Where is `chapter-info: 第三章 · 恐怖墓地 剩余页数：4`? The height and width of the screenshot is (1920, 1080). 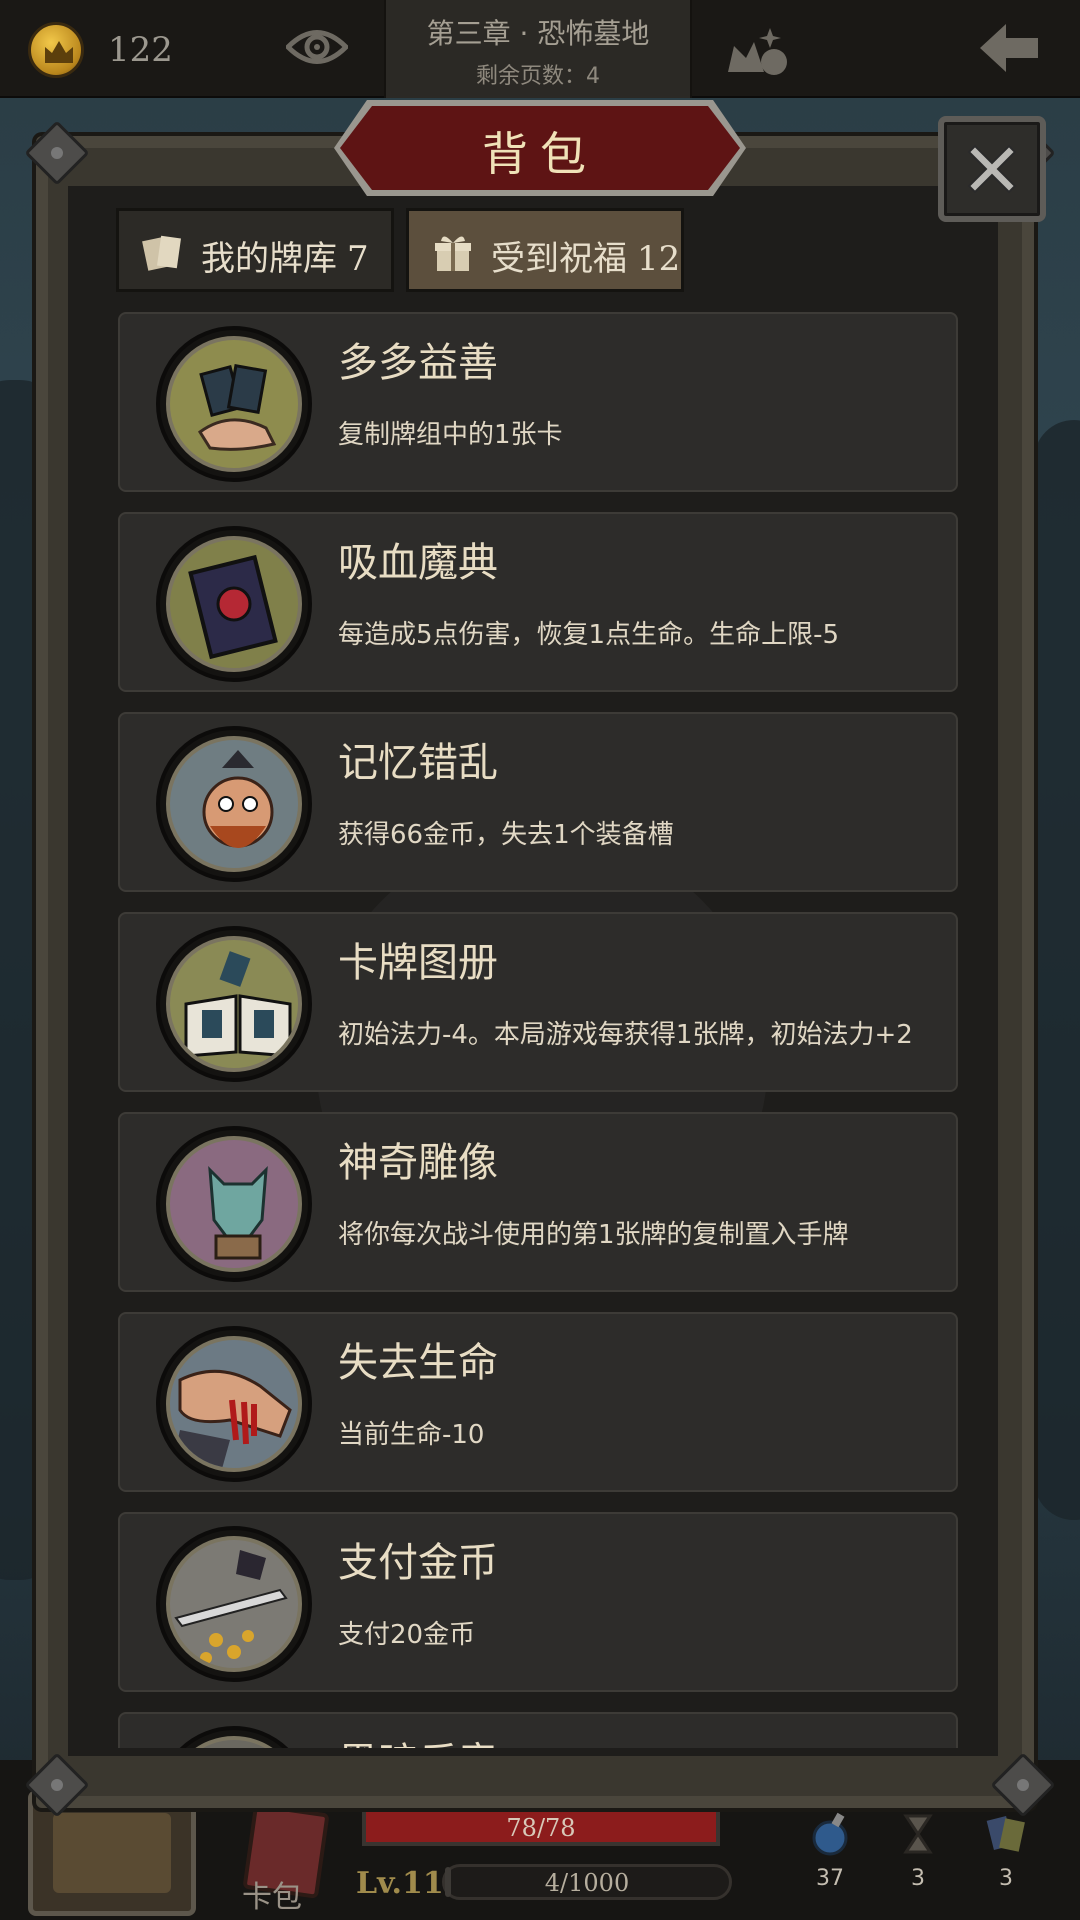
chapter-info: 第三章 · 恐怖墓地 剩余页数：4 is located at coordinates (538, 49).